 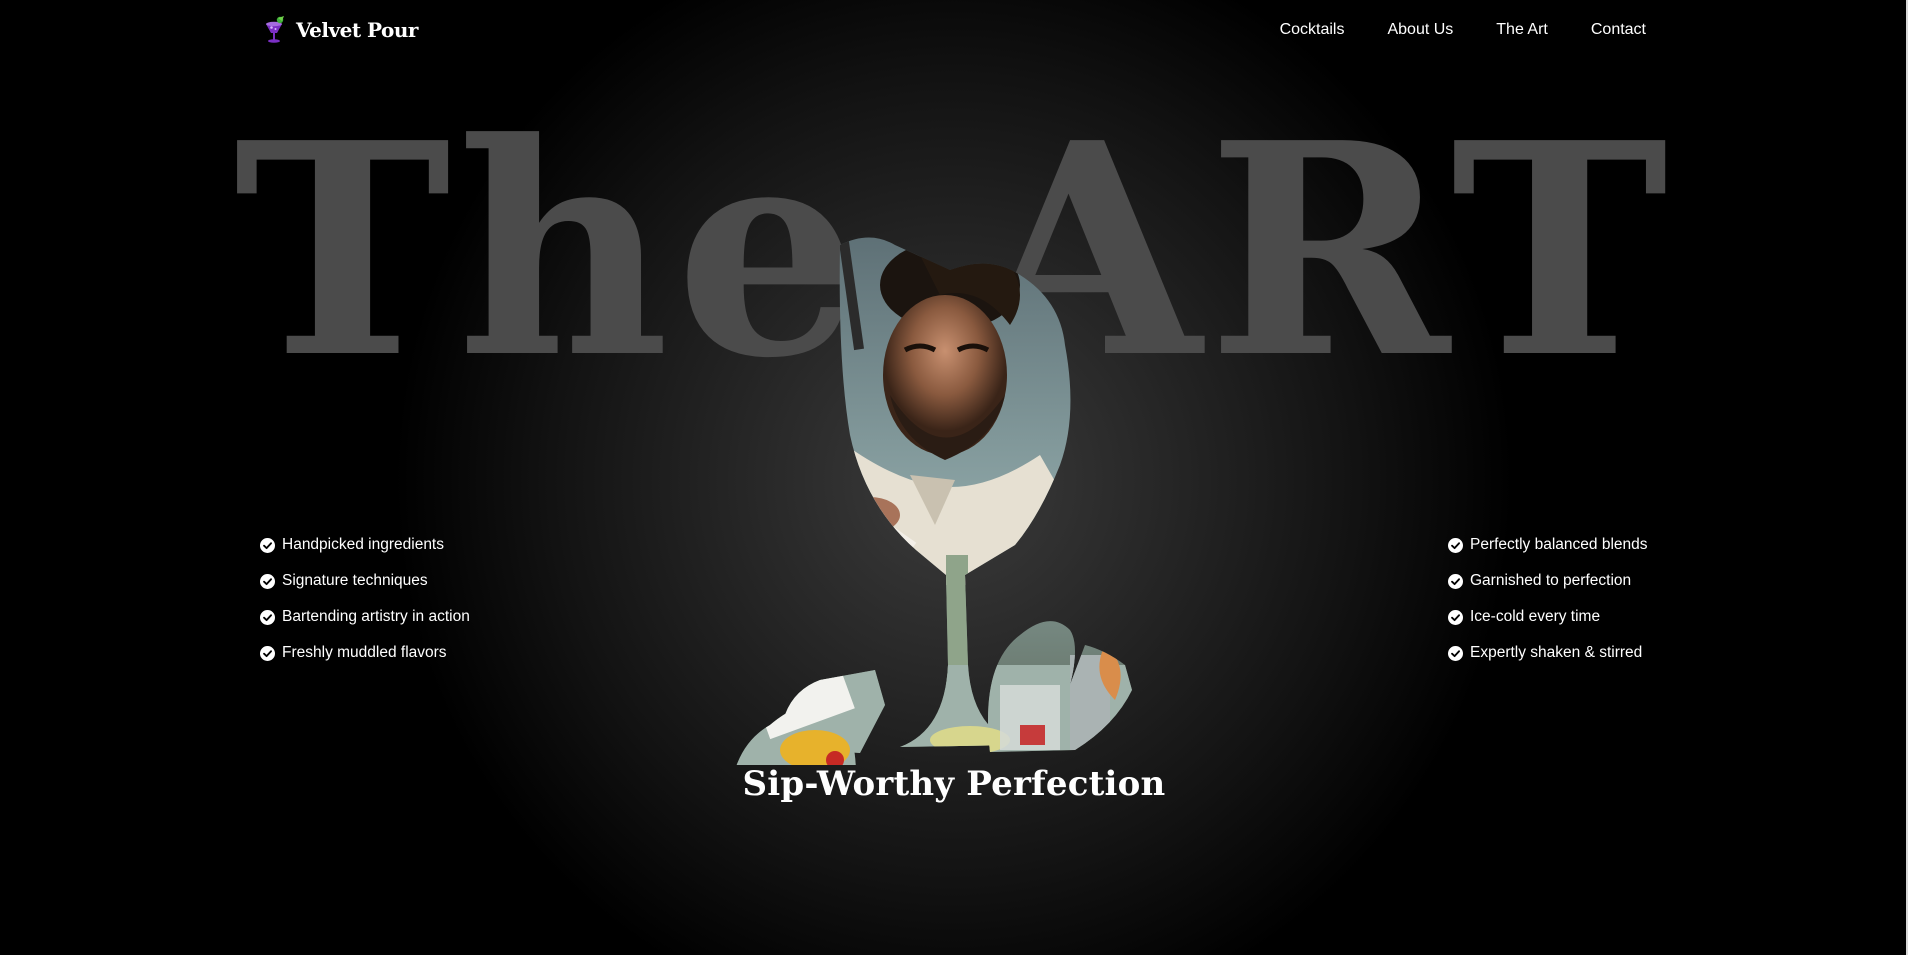 I want to click on nav-link-the-art: The Art, so click(x=1522, y=30).